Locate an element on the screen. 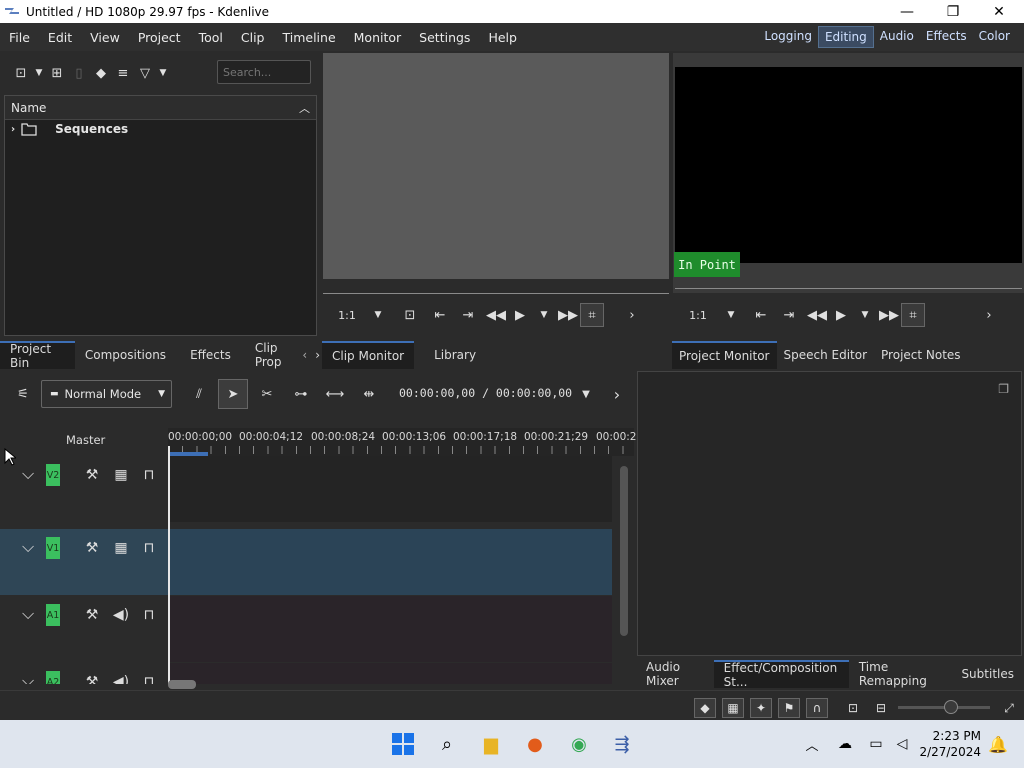 The image size is (1024, 768). track-header: ⌵ A1 ⚒ ◀) ⊓ is located at coordinates (84, 629).